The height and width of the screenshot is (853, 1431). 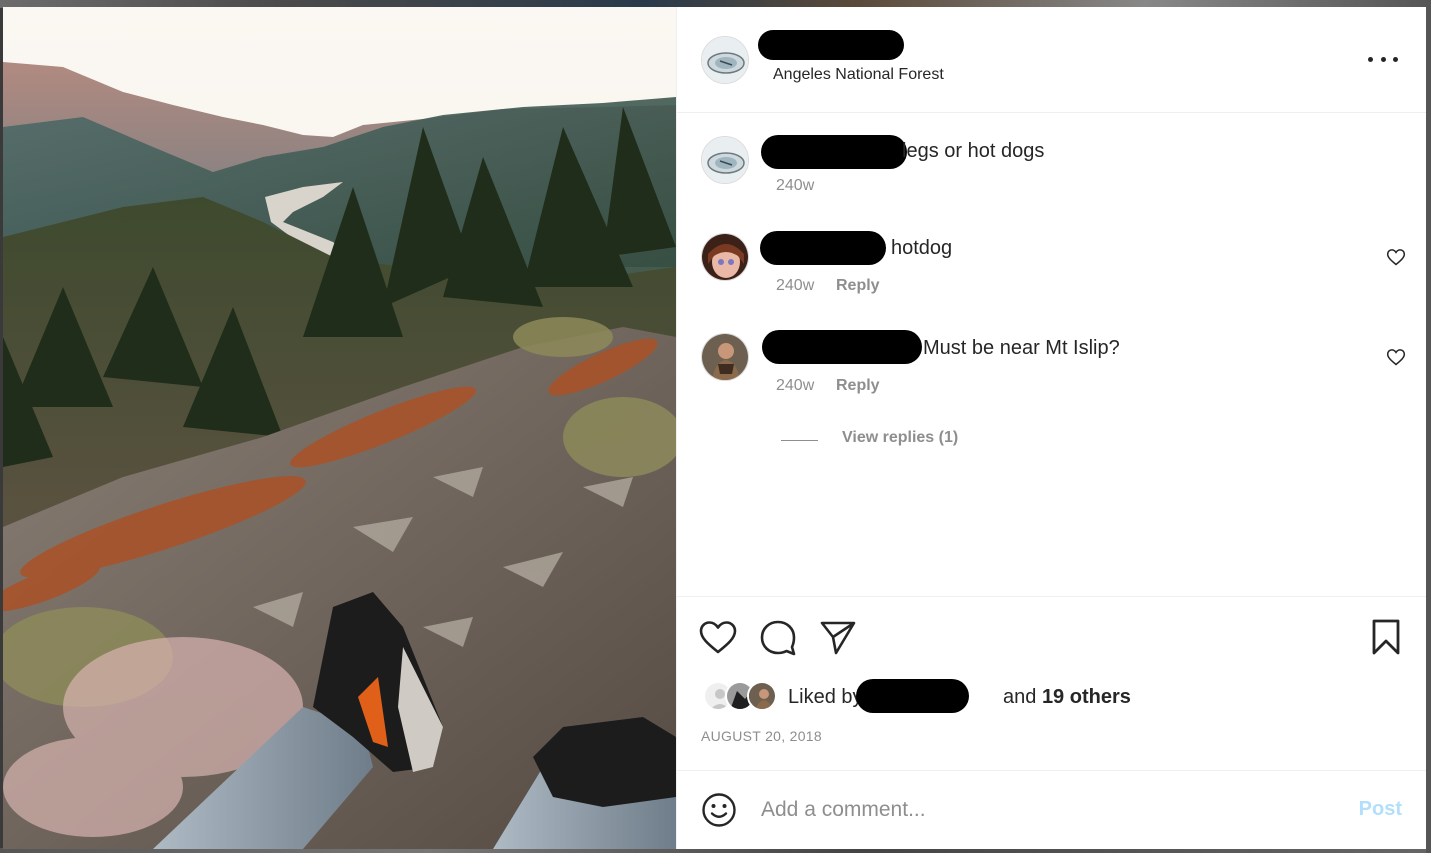 What do you see at coordinates (1380, 809) in the screenshot?
I see `post-comment-button: Post` at bounding box center [1380, 809].